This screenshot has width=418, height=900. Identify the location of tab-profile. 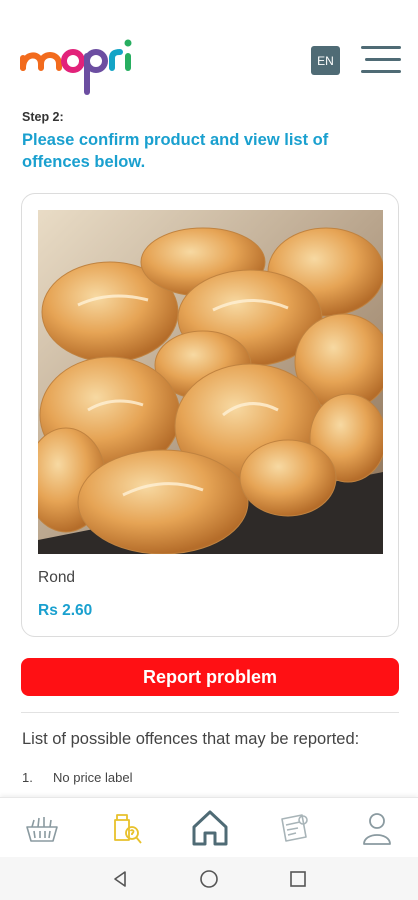
(377, 828).